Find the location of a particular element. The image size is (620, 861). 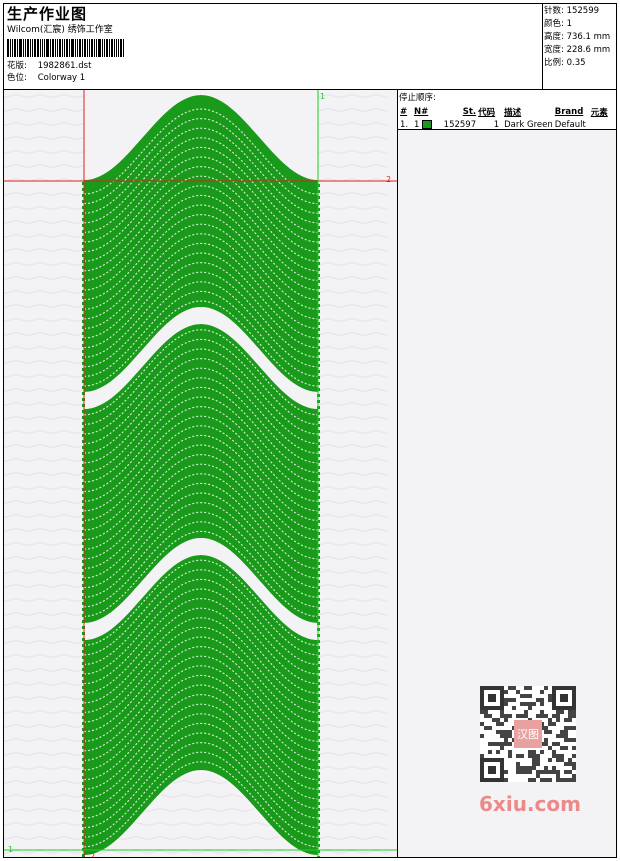

col-brand: Brand is located at coordinates (569, 111).